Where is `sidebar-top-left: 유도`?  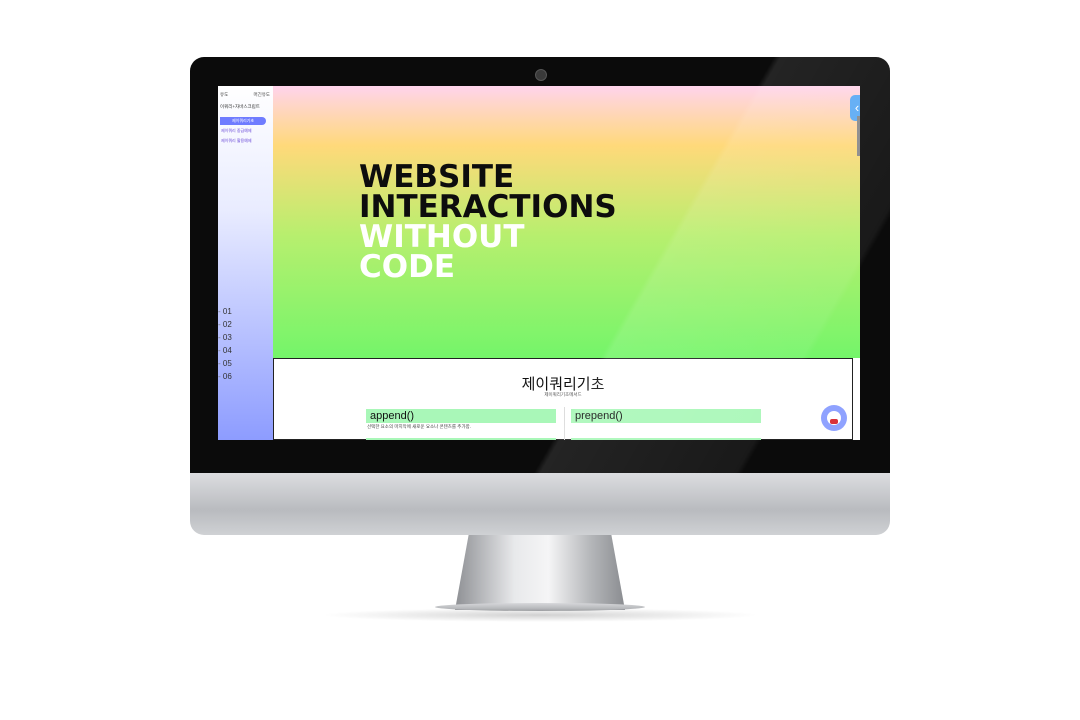
sidebar-top-left: 유도 is located at coordinates (224, 95).